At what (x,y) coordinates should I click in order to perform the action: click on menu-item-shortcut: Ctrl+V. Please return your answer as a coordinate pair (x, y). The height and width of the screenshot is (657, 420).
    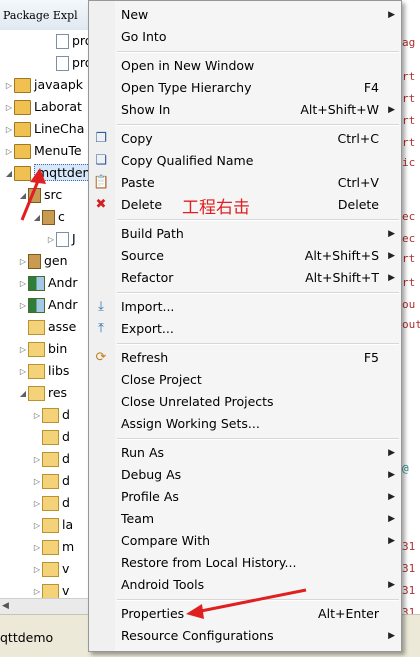
    Looking at the image, I should click on (358, 182).